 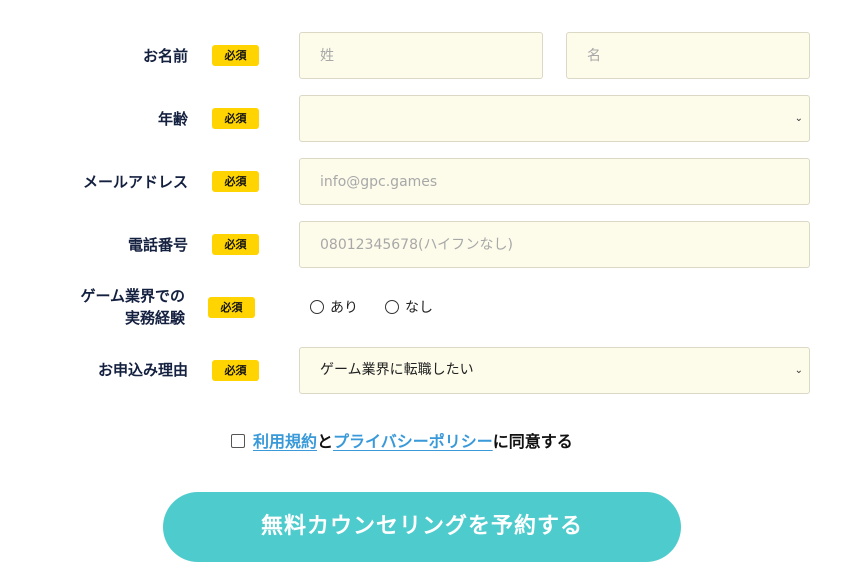 I want to click on name-label: お名前, so click(x=165, y=56).